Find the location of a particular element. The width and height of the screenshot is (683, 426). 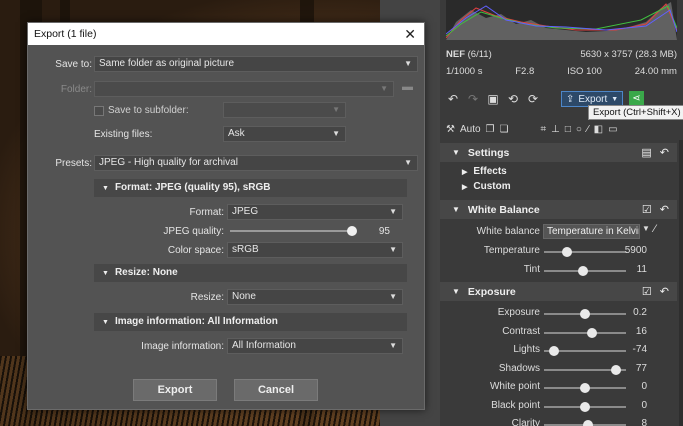

histogram is located at coordinates (561, 20).